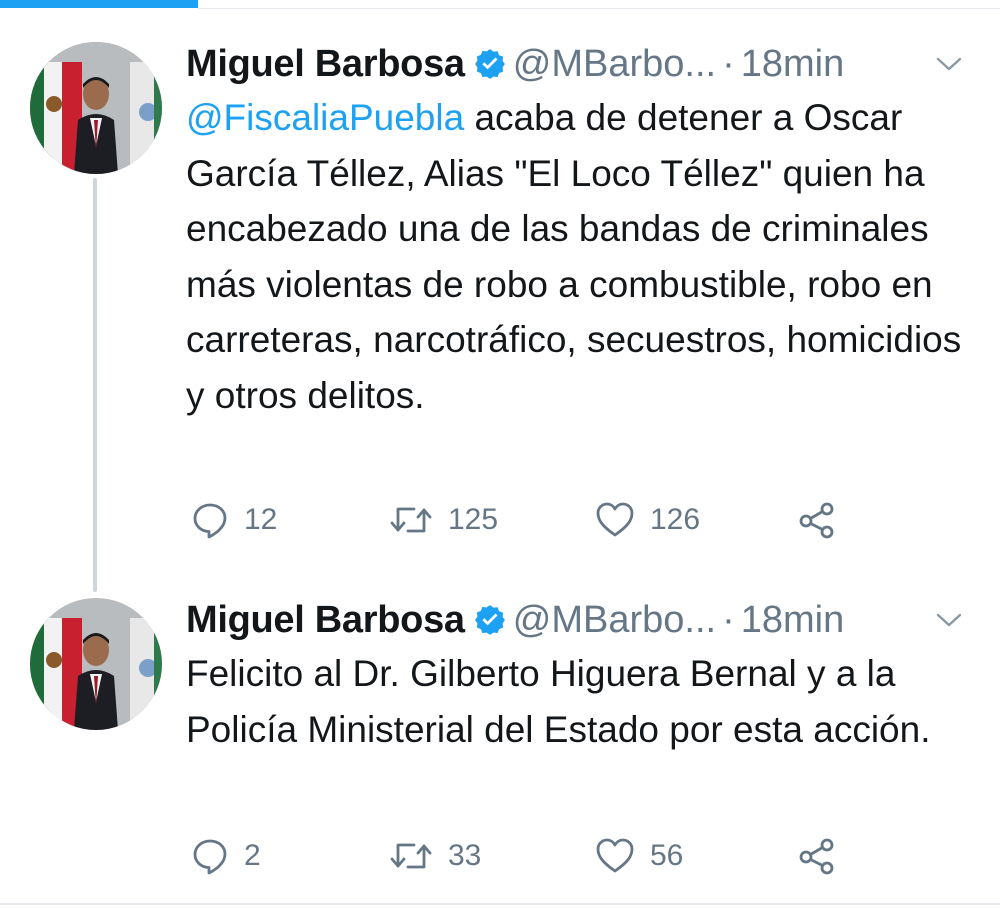 This screenshot has width=1000, height=909. What do you see at coordinates (638, 856) in the screenshot?
I see `like-button: 56` at bounding box center [638, 856].